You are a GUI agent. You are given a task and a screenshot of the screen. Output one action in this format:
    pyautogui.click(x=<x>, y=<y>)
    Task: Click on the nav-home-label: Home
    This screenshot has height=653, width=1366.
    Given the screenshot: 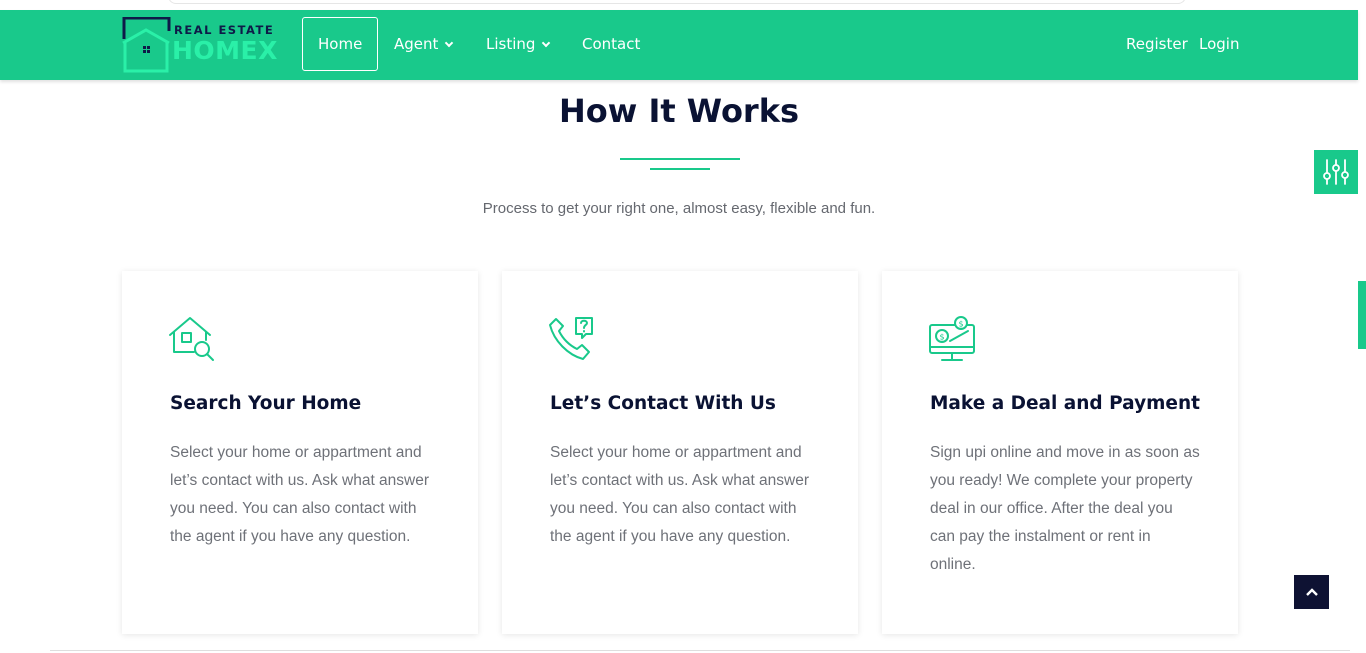 What is the action you would take?
    pyautogui.click(x=340, y=44)
    